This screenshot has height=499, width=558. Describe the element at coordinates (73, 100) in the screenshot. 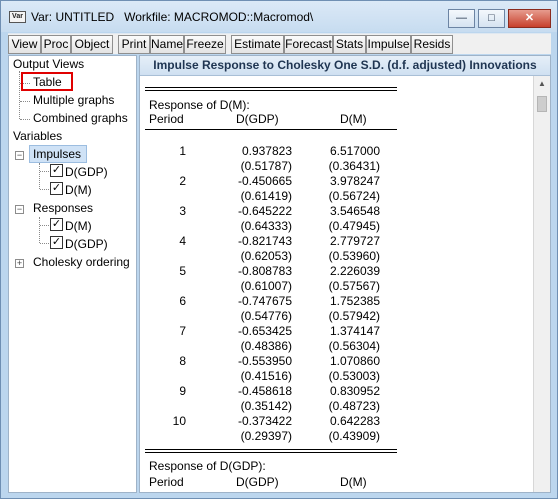

I see `tree-item-multiple-graphs: Multiple graphs` at that location.